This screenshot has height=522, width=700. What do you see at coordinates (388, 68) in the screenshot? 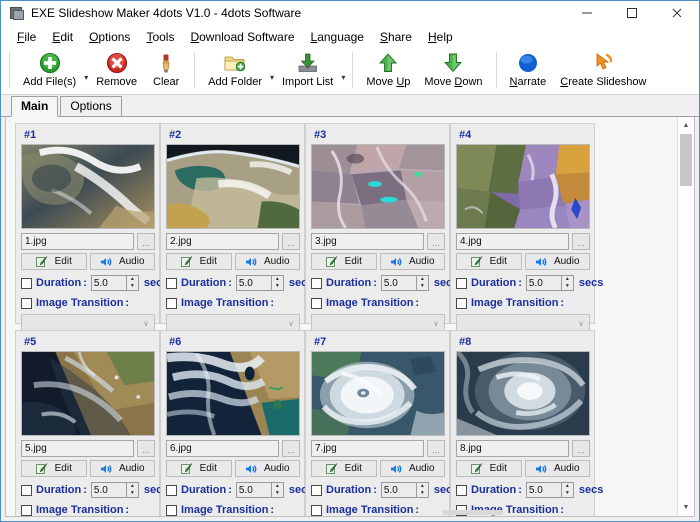
I see `move-up-button: Move Up` at bounding box center [388, 68].